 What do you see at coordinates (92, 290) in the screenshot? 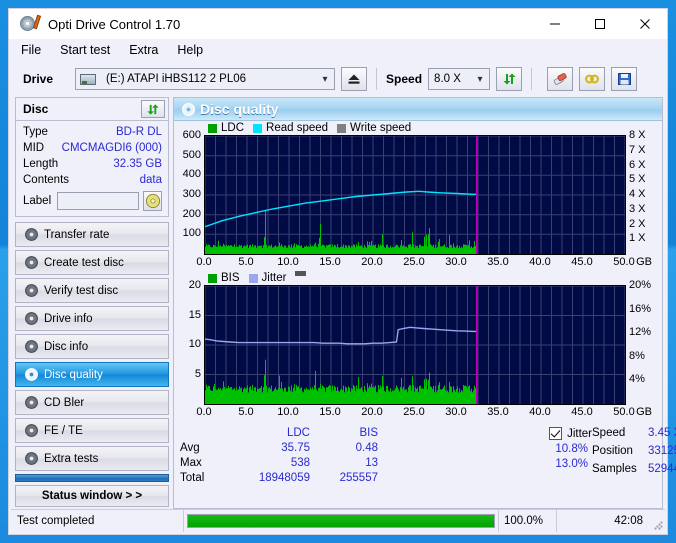
I see `sidebar-item-verify-test-disc: Verify test disc` at bounding box center [92, 290].